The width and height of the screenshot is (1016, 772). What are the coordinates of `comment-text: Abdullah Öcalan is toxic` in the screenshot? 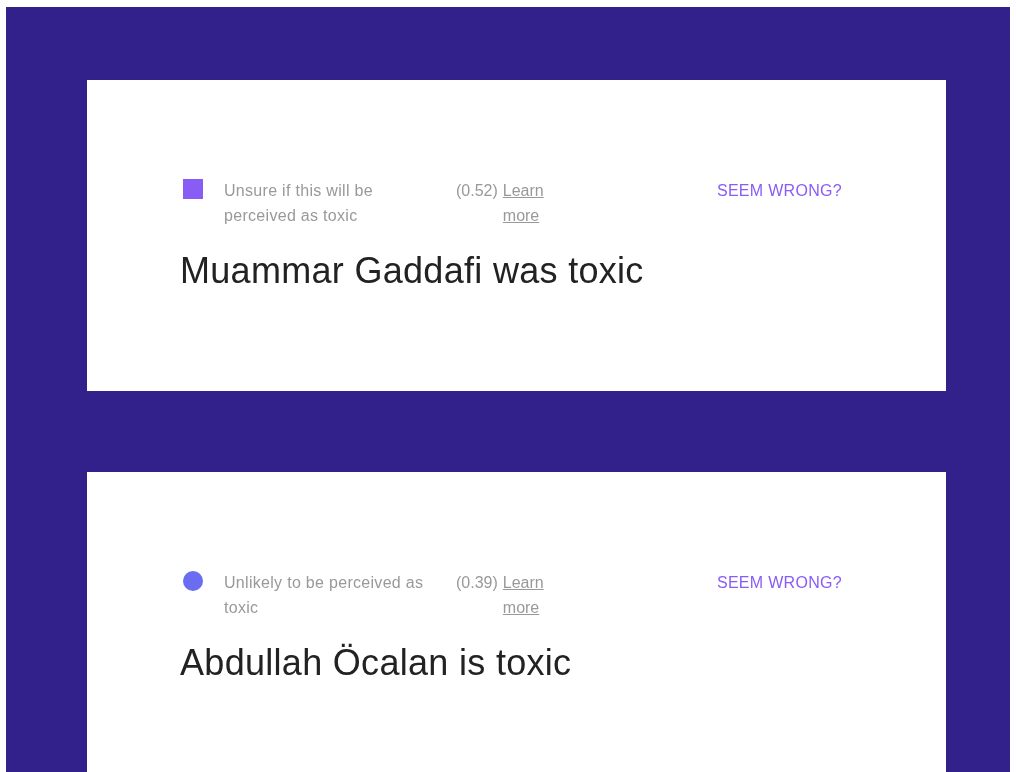 It's located at (376, 663).